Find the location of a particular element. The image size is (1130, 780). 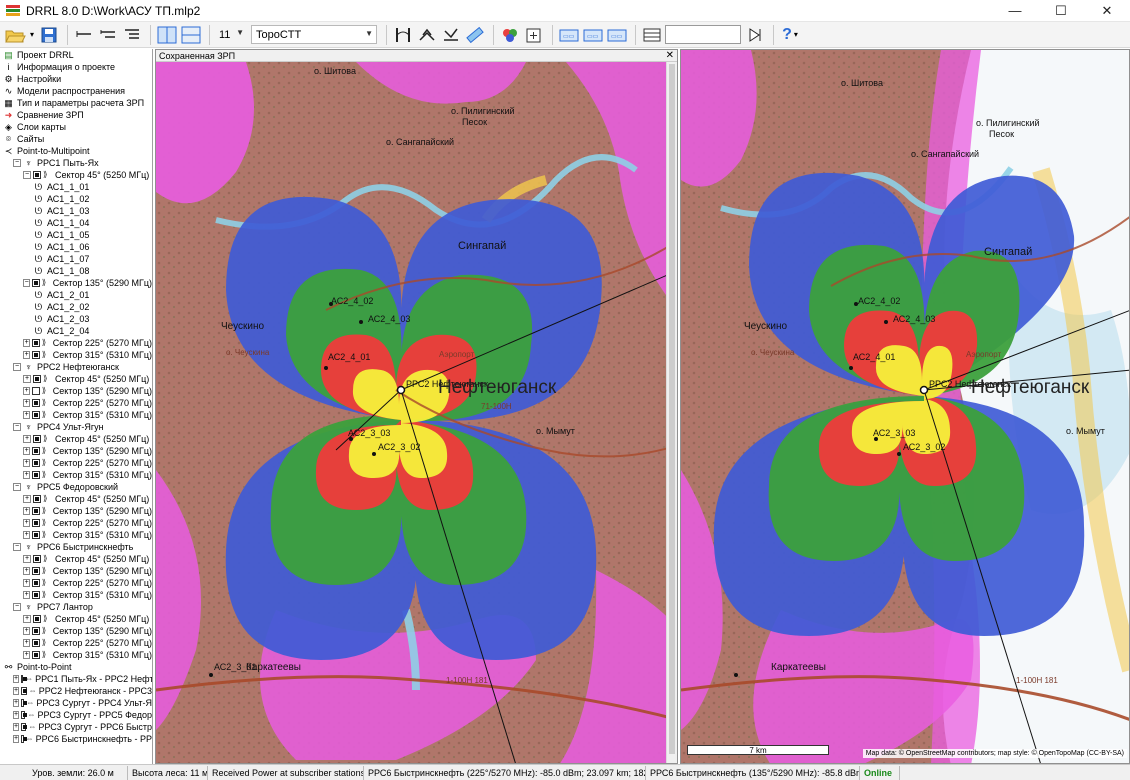

tree-item: ᘎ АС1_2_02 is located at coordinates (76, 307).